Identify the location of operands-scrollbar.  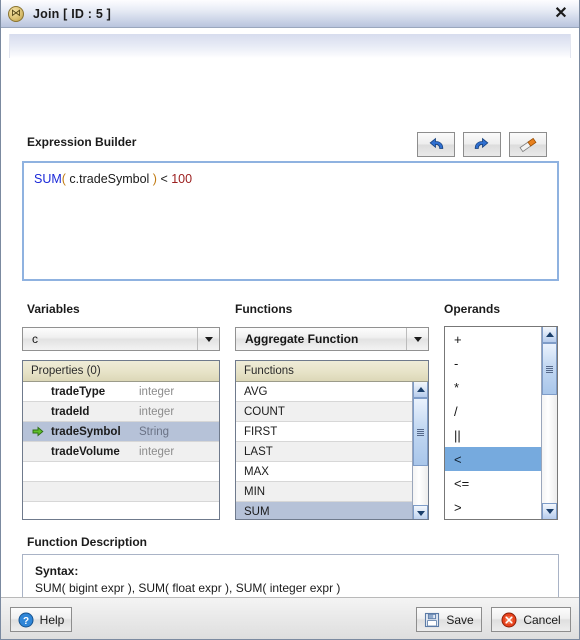
(549, 423).